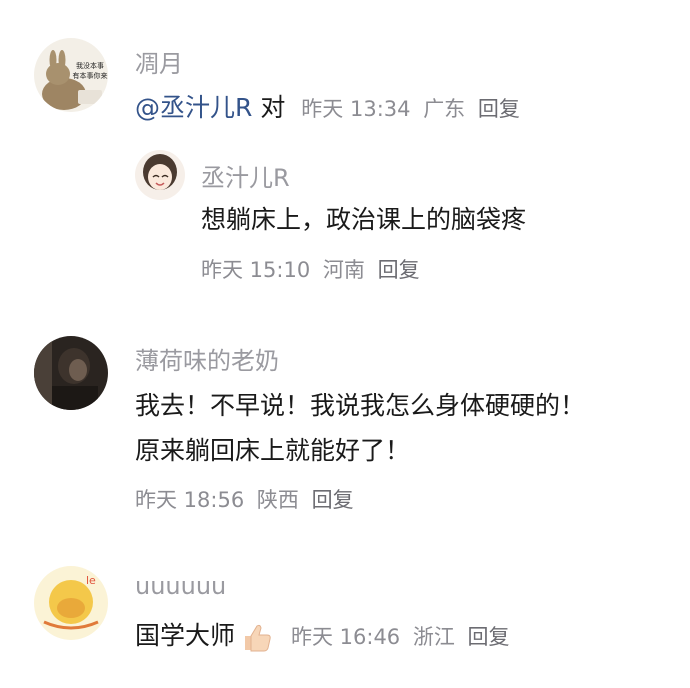  Describe the element at coordinates (345, 637) in the screenshot. I see `timestamp: 昨天 16:46` at that location.